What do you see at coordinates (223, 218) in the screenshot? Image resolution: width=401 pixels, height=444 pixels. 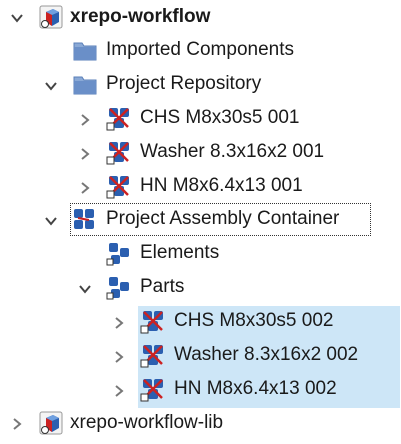 I see `tree-node-label: Project Assembly Container` at bounding box center [223, 218].